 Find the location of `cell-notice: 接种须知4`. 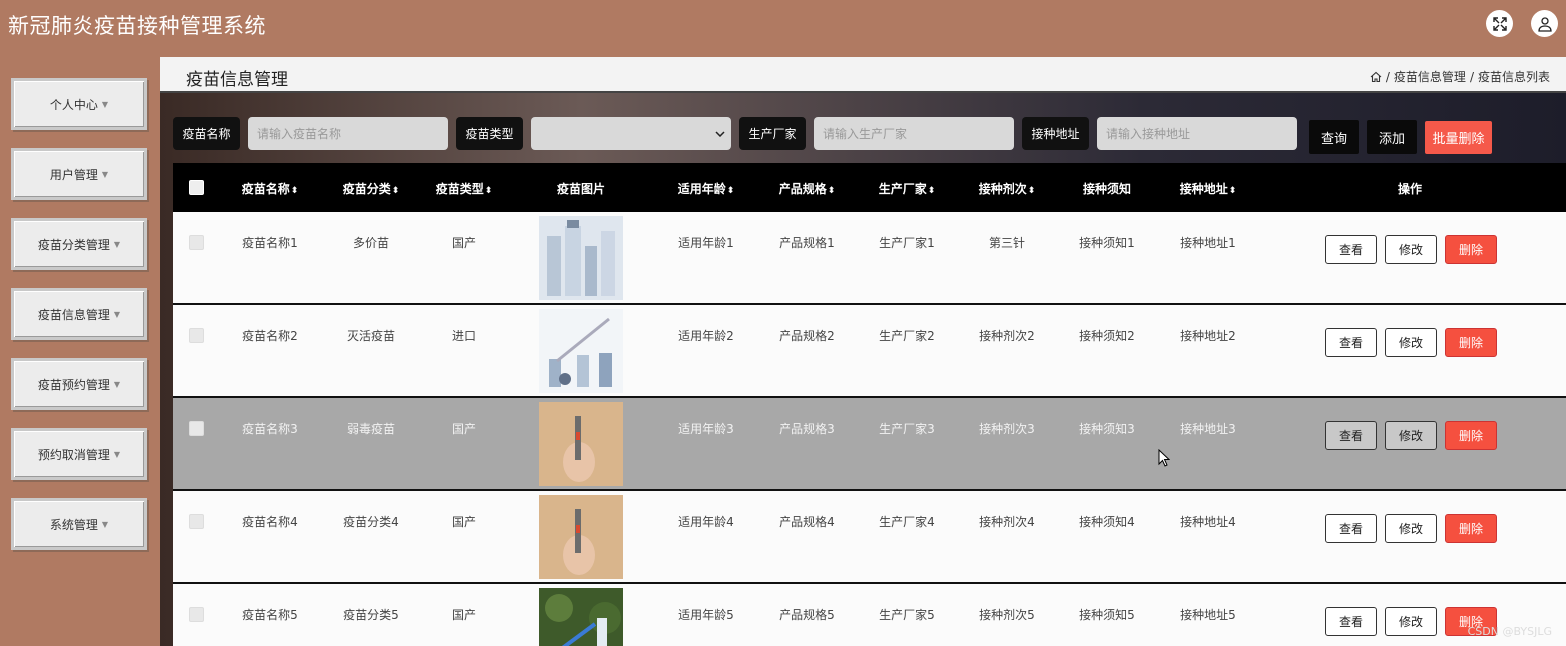

cell-notice: 接种须知4 is located at coordinates (1107, 522).